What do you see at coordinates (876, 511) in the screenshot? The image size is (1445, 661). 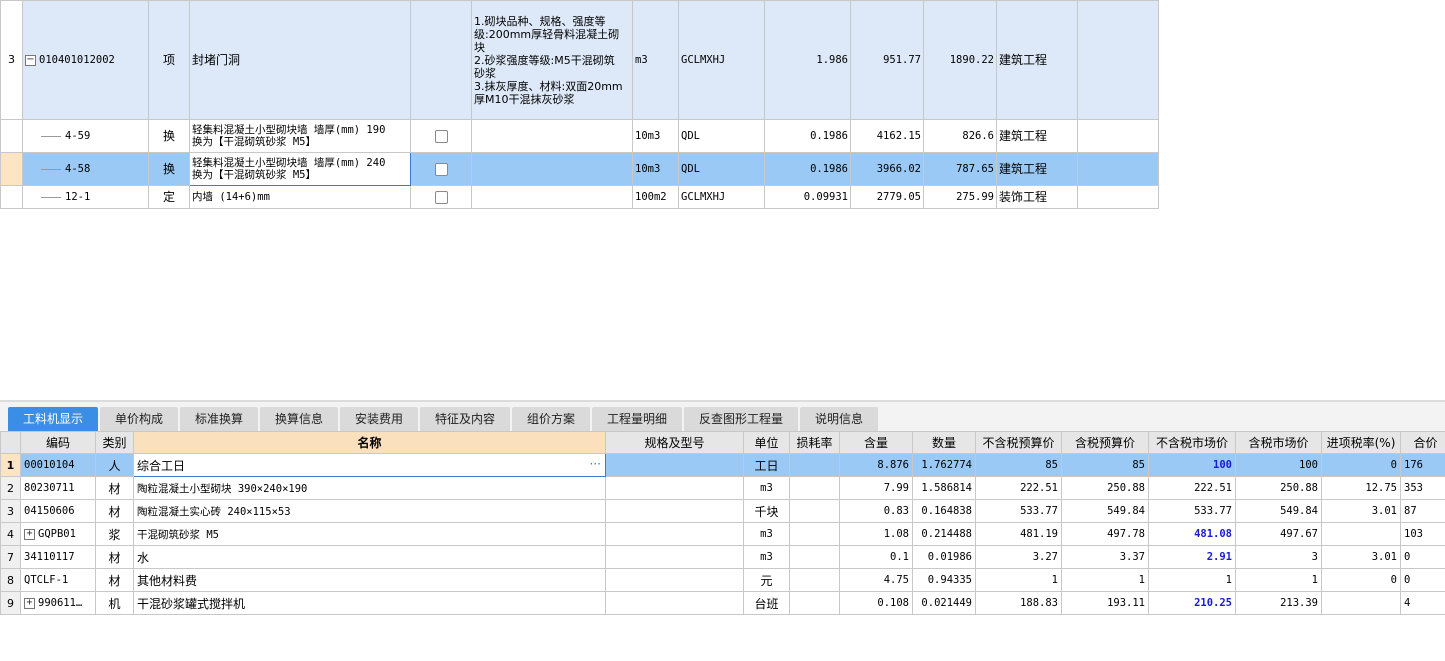 I see `content-cell: 0.83` at bounding box center [876, 511].